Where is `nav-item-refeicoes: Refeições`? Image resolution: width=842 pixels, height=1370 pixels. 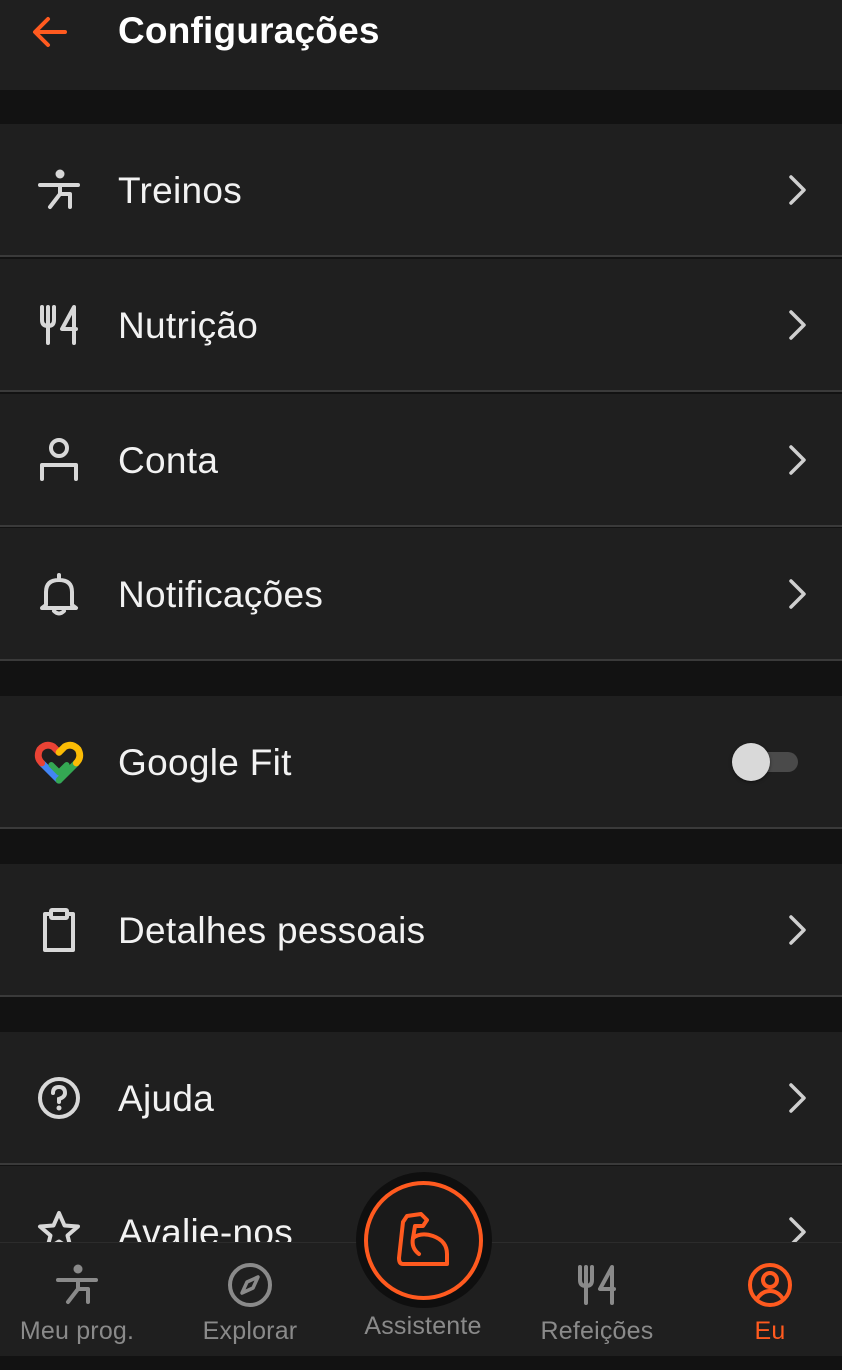
nav-item-refeicoes: Refeições is located at coordinates (597, 1300).